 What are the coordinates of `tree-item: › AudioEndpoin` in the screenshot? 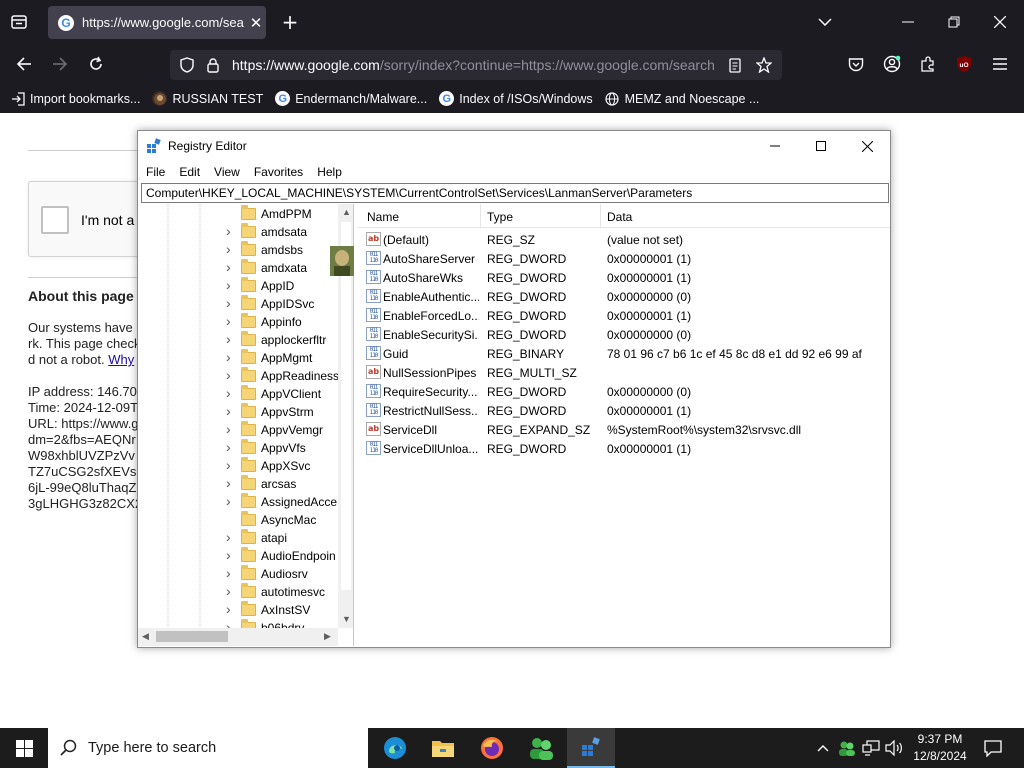 It's located at (238, 556).